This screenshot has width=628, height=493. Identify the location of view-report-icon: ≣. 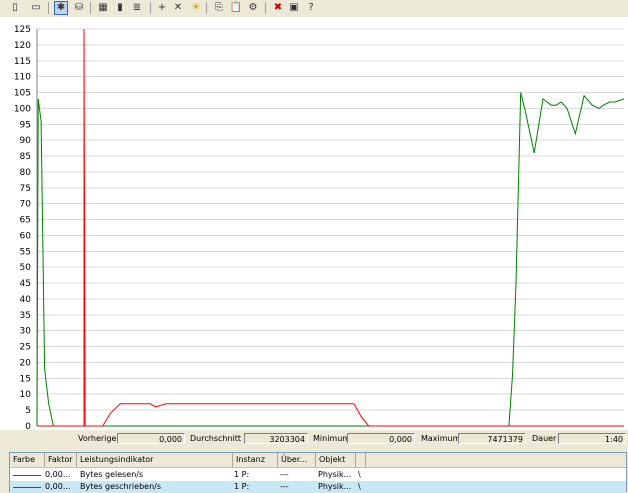
(137, 8).